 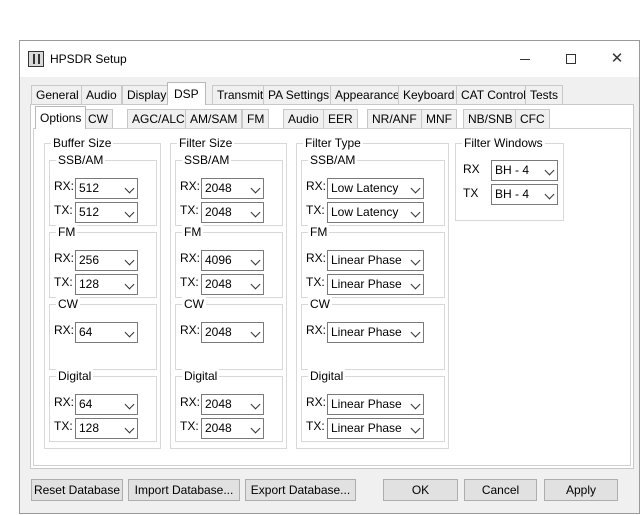 What do you see at coordinates (240, 95) in the screenshot?
I see `tab-transmit: Transmit` at bounding box center [240, 95].